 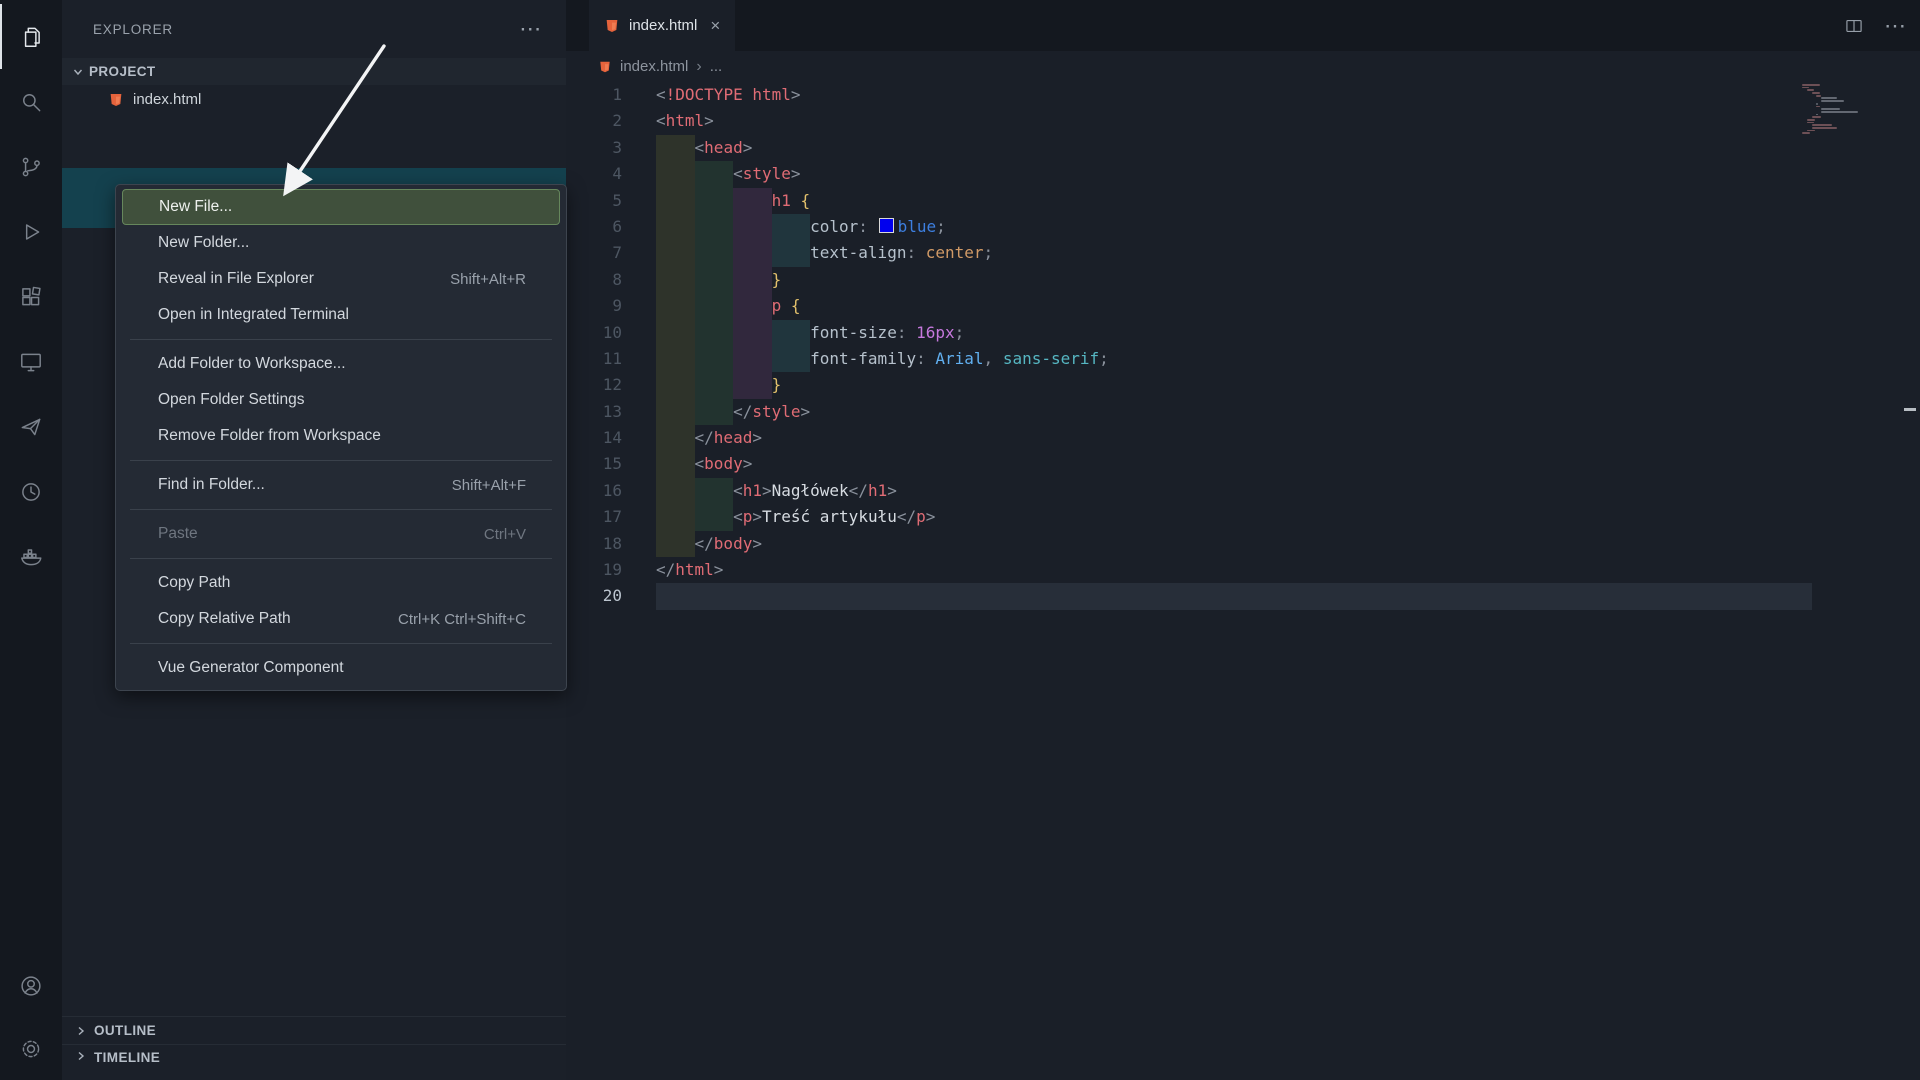 What do you see at coordinates (1243, 597) in the screenshot?
I see `code-line-20: 20` at bounding box center [1243, 597].